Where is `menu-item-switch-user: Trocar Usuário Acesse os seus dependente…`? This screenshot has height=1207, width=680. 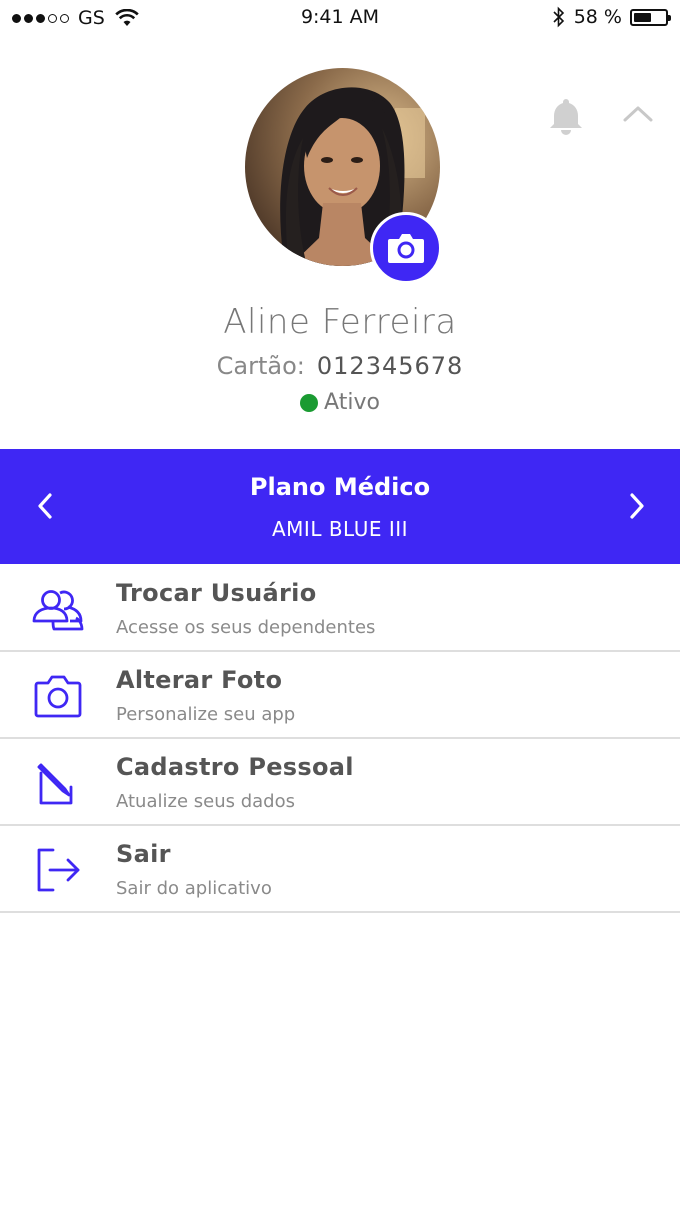
menu-item-switch-user: Trocar Usuário Acesse os seus dependente… is located at coordinates (340, 608).